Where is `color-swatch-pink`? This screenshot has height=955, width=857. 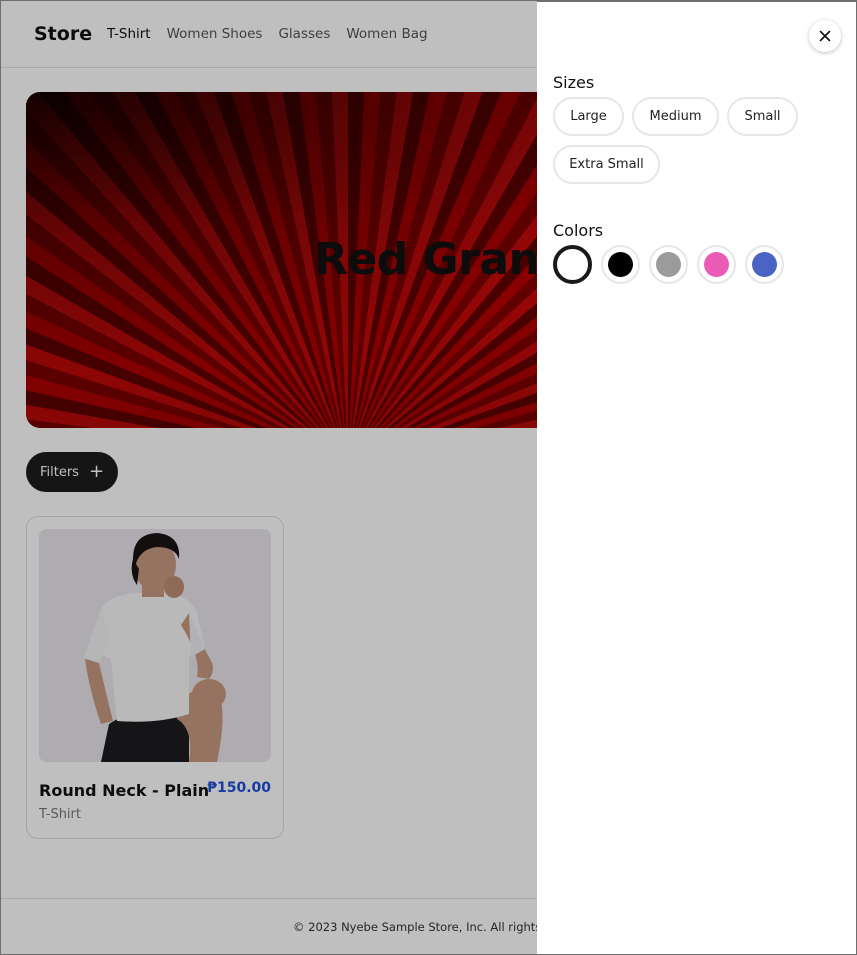
color-swatch-pink is located at coordinates (716, 264).